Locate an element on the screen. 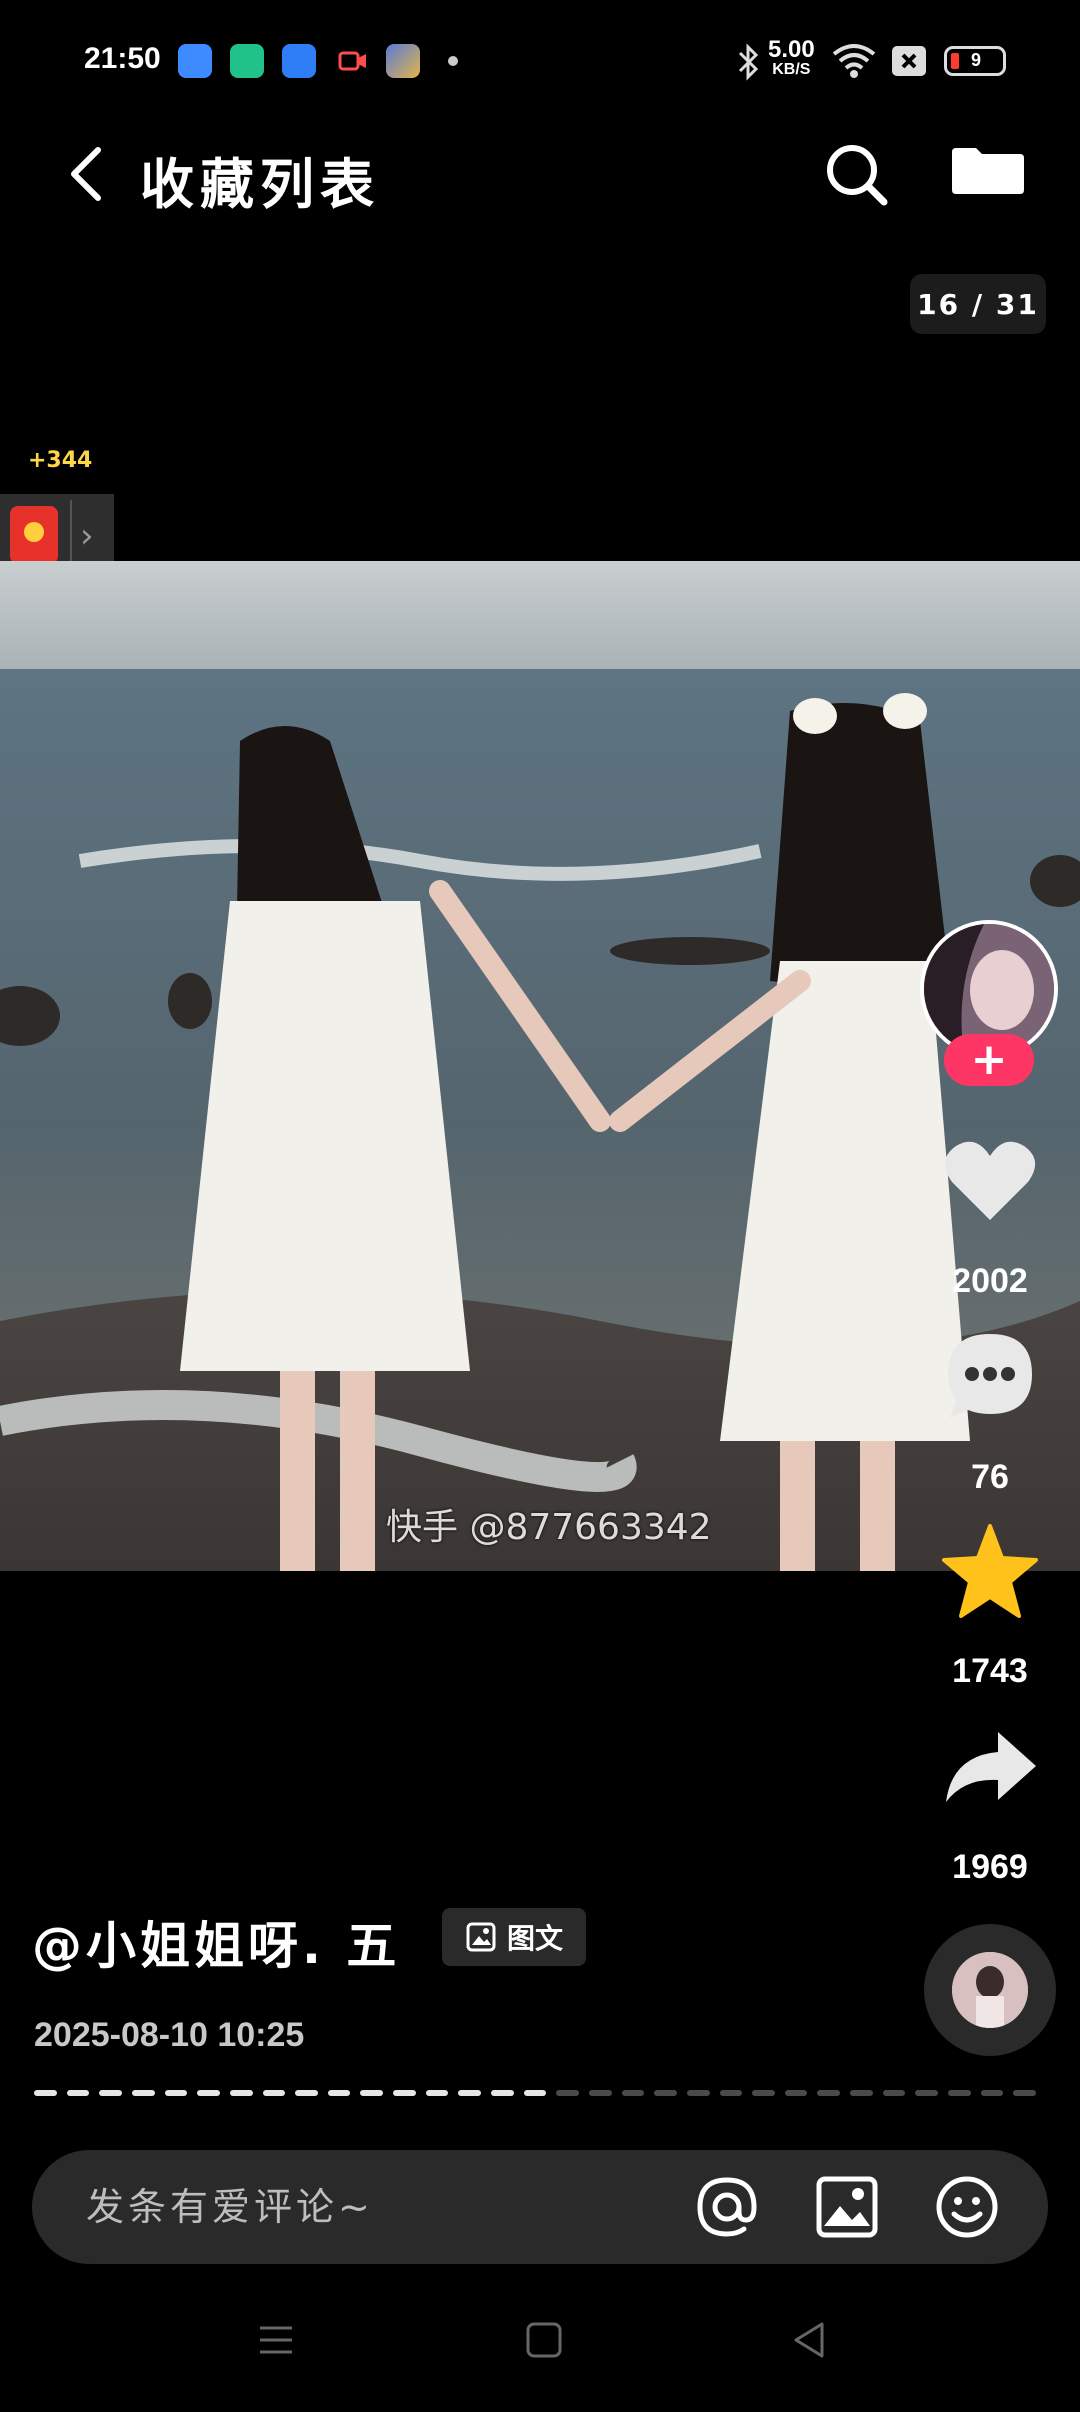 Image resolution: width=1080 pixels, height=2412 pixels. reward-count: +344 is located at coordinates (60, 460).